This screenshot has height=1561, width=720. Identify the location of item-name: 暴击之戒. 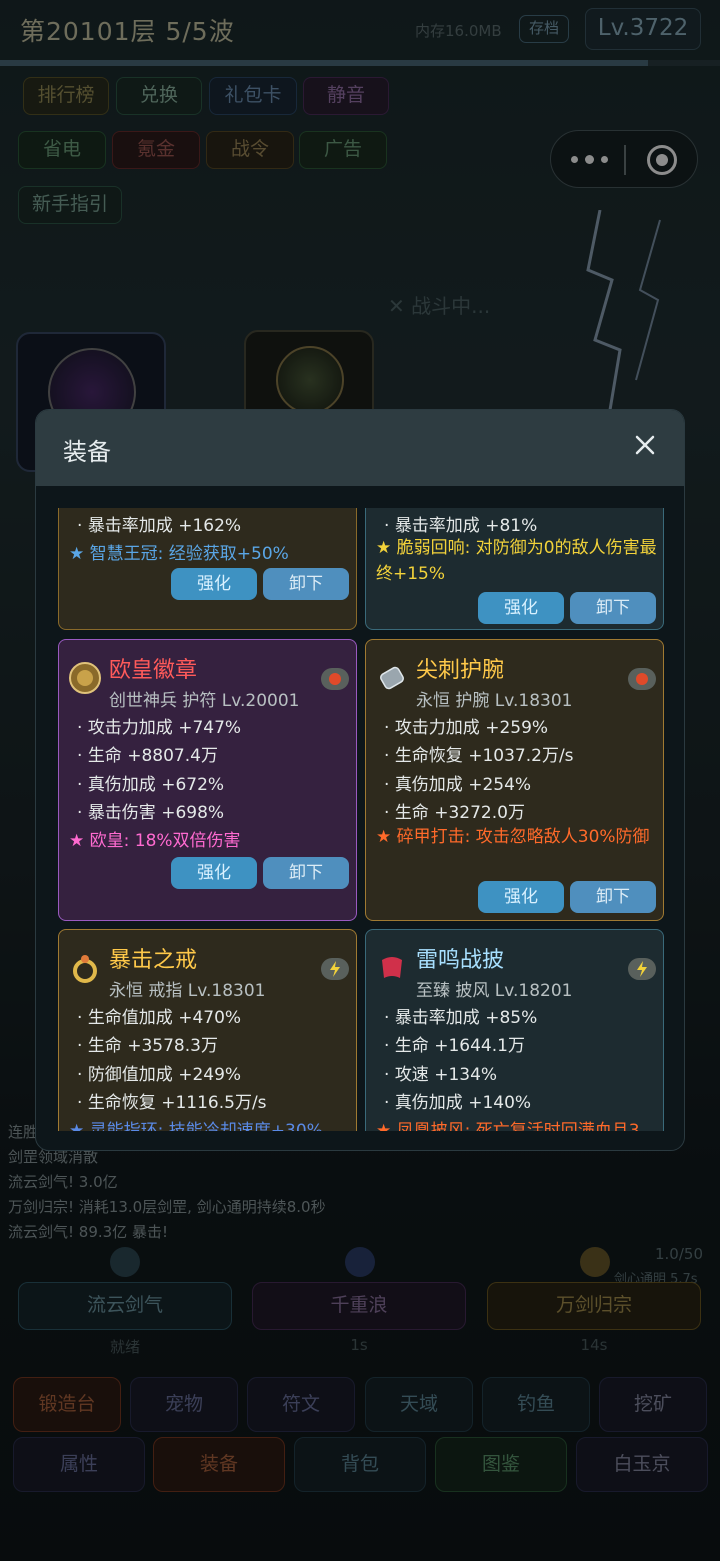
(153, 960).